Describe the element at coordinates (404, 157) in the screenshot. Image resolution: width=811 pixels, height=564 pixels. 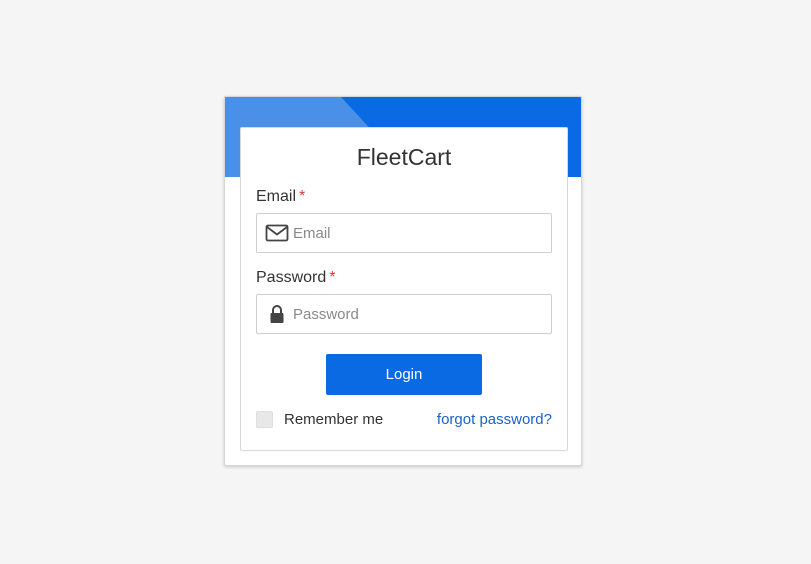
I see `app-title: FleetCart` at that location.